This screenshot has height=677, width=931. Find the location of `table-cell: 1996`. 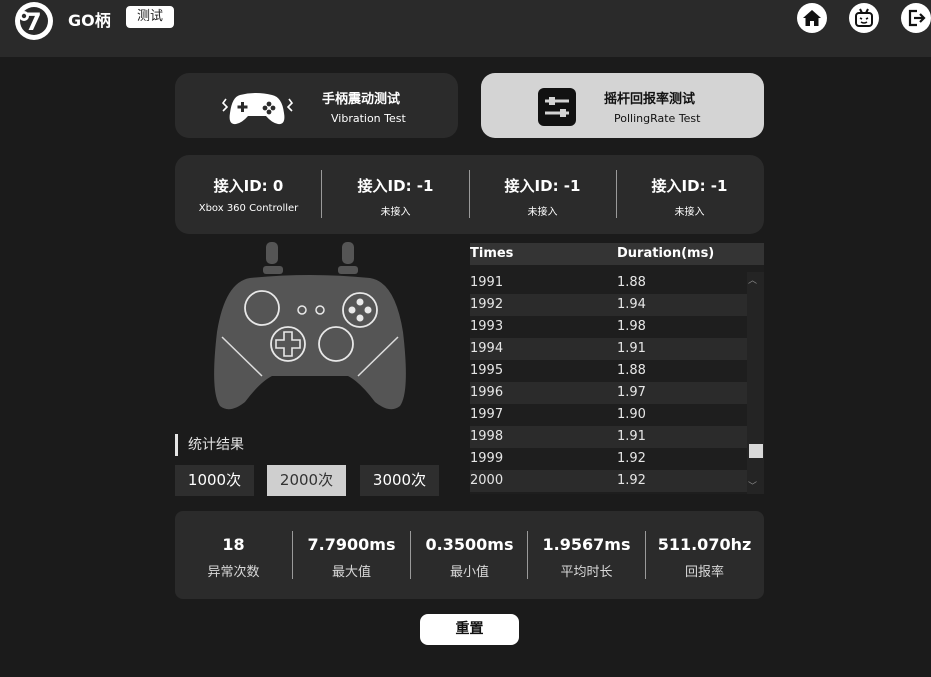

table-cell: 1996 is located at coordinates (487, 392).